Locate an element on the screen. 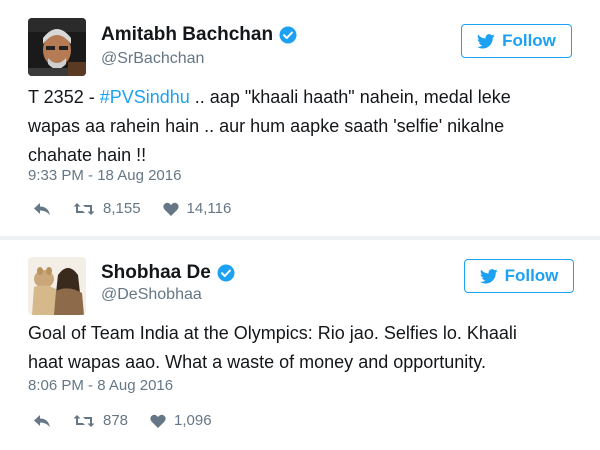 This screenshot has width=600, height=450. retweet-count: 8,155 is located at coordinates (122, 208).